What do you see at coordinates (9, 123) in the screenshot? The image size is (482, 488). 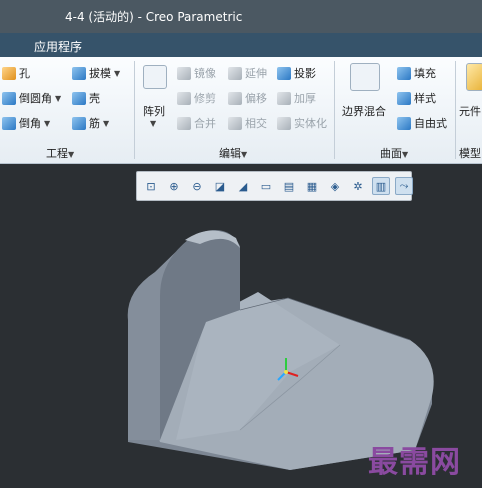 I see `chamfer-icon` at bounding box center [9, 123].